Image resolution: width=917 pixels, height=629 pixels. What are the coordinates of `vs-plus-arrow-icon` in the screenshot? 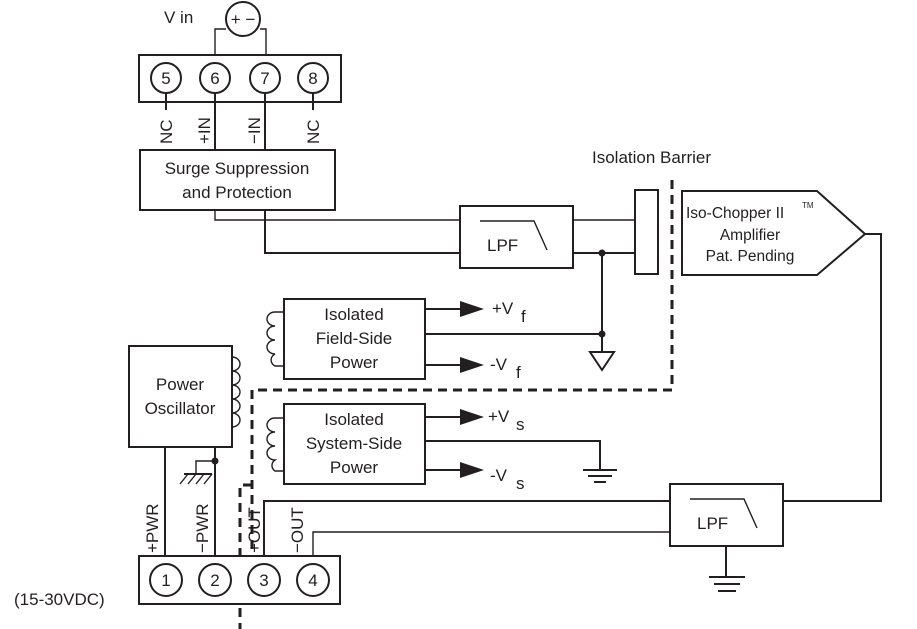 It's located at (472, 417).